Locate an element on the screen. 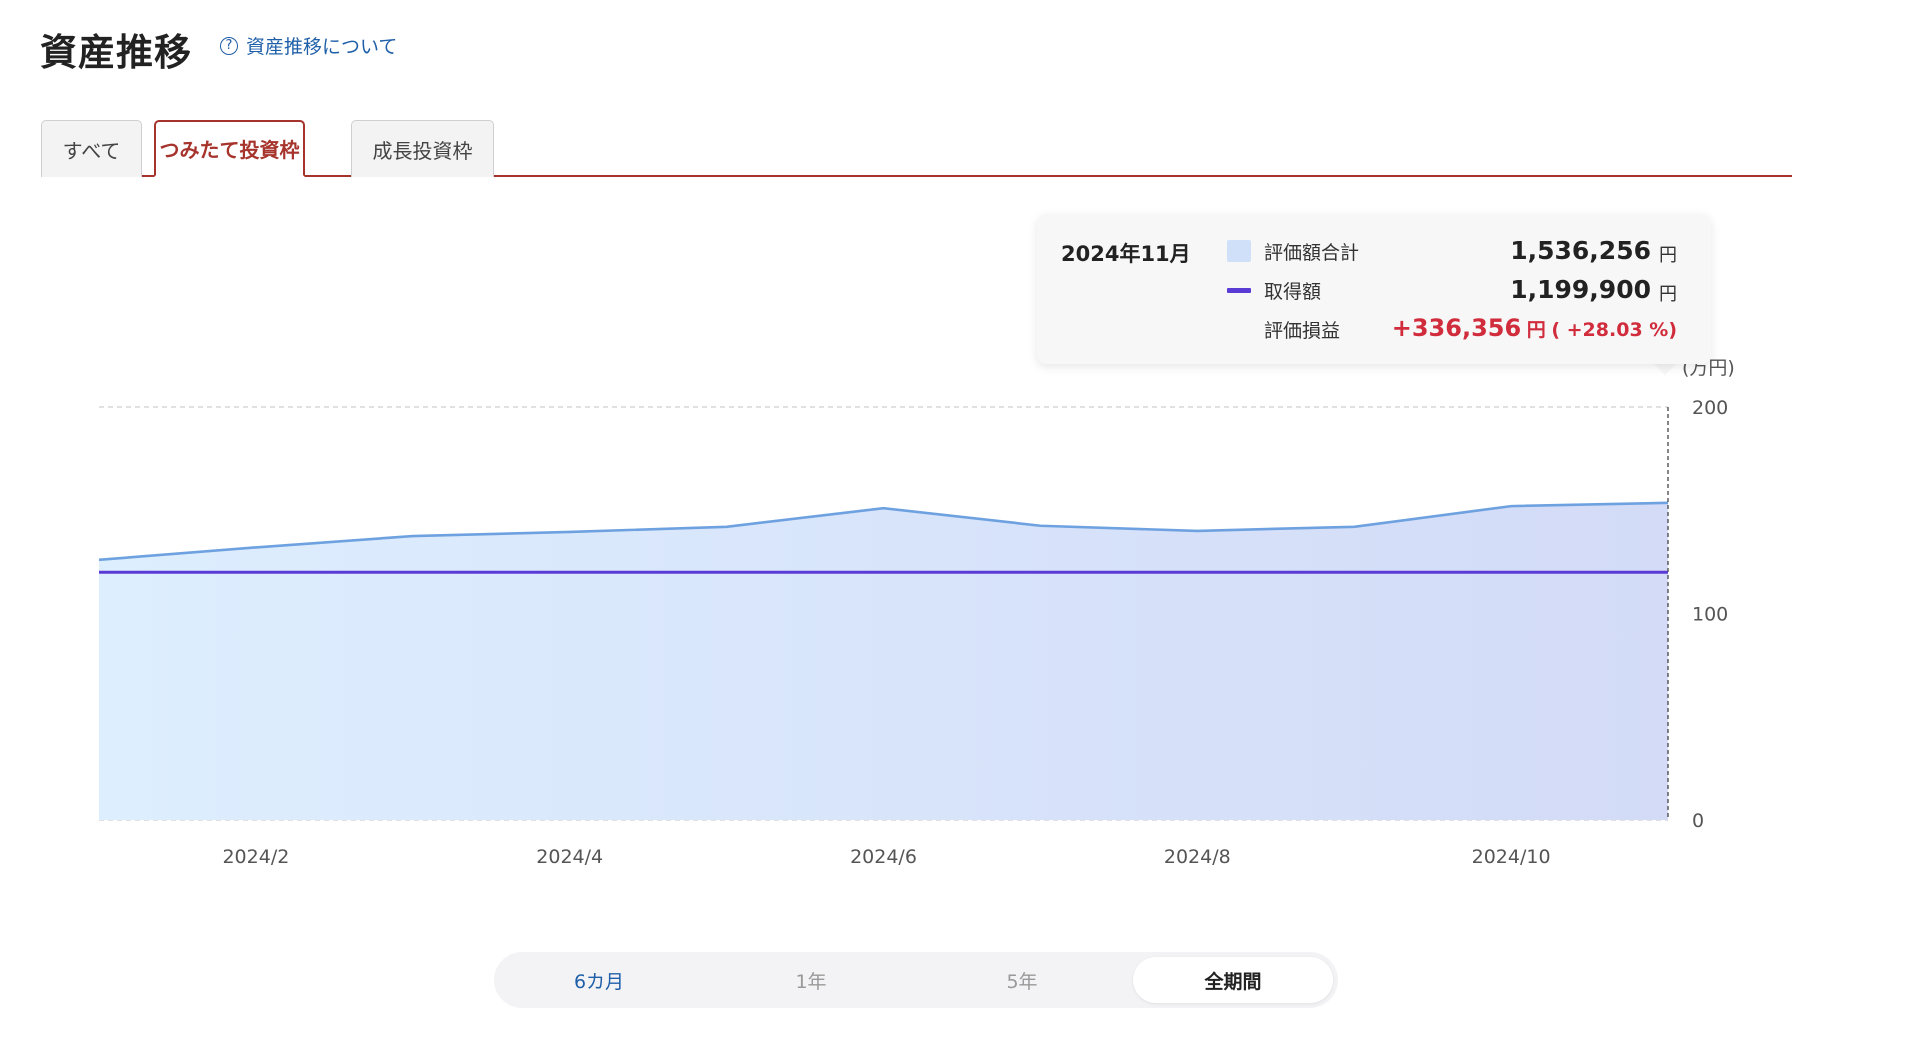  x-tick-label: 2024/8 is located at coordinates (1197, 857).